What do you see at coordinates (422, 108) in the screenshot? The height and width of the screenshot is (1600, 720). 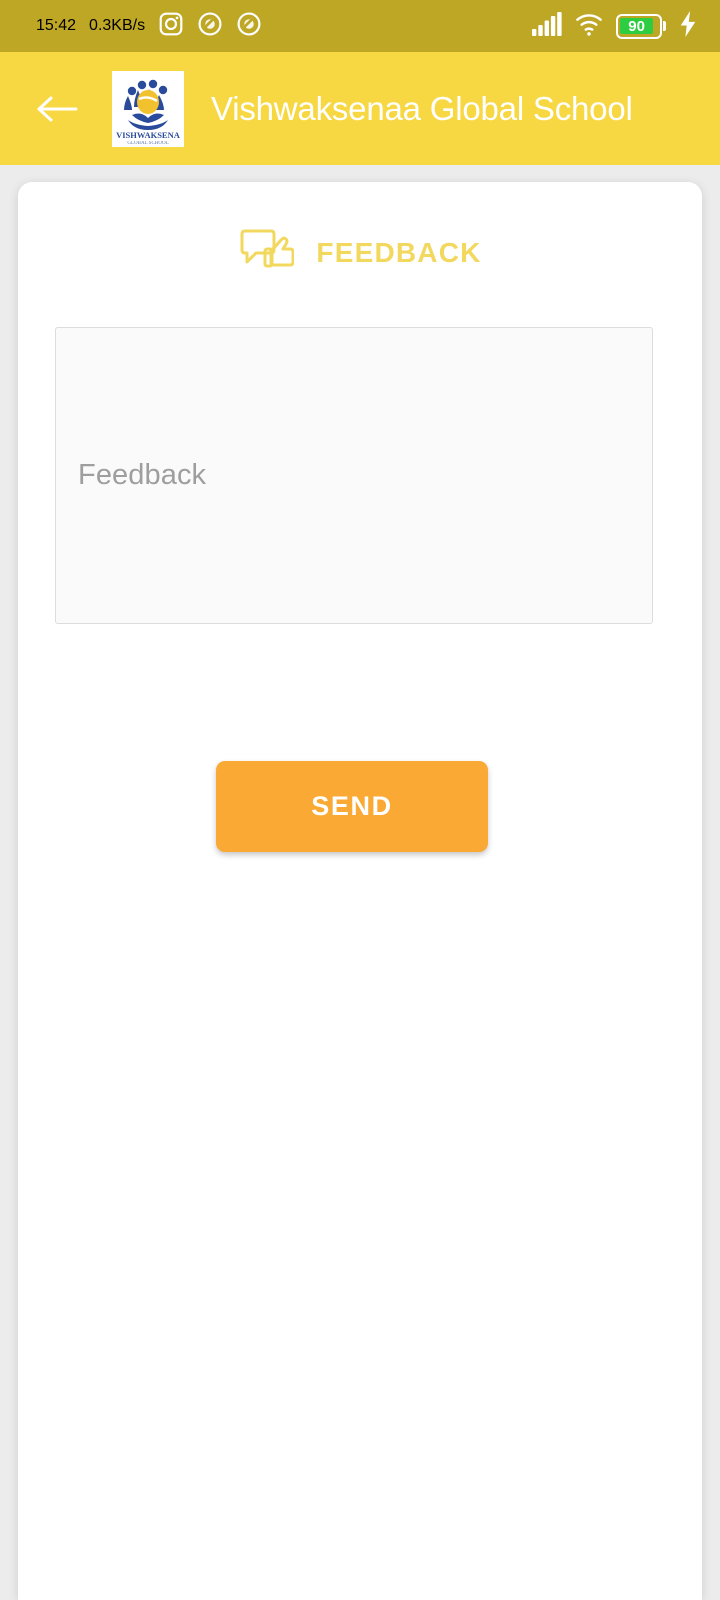 I see `page-title: Vishwaksenaa Global School` at bounding box center [422, 108].